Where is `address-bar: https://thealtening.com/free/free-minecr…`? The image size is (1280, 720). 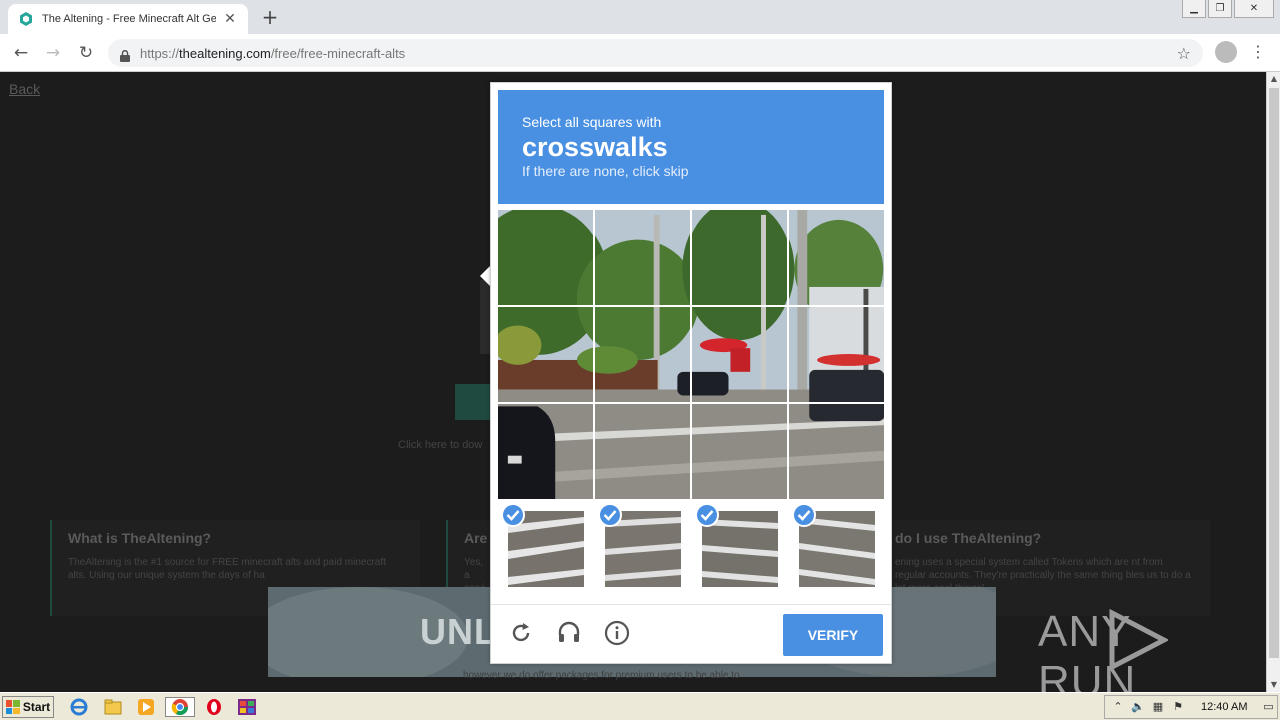
address-bar: https://thealtening.com/free/free-minecr… is located at coordinates (655, 53).